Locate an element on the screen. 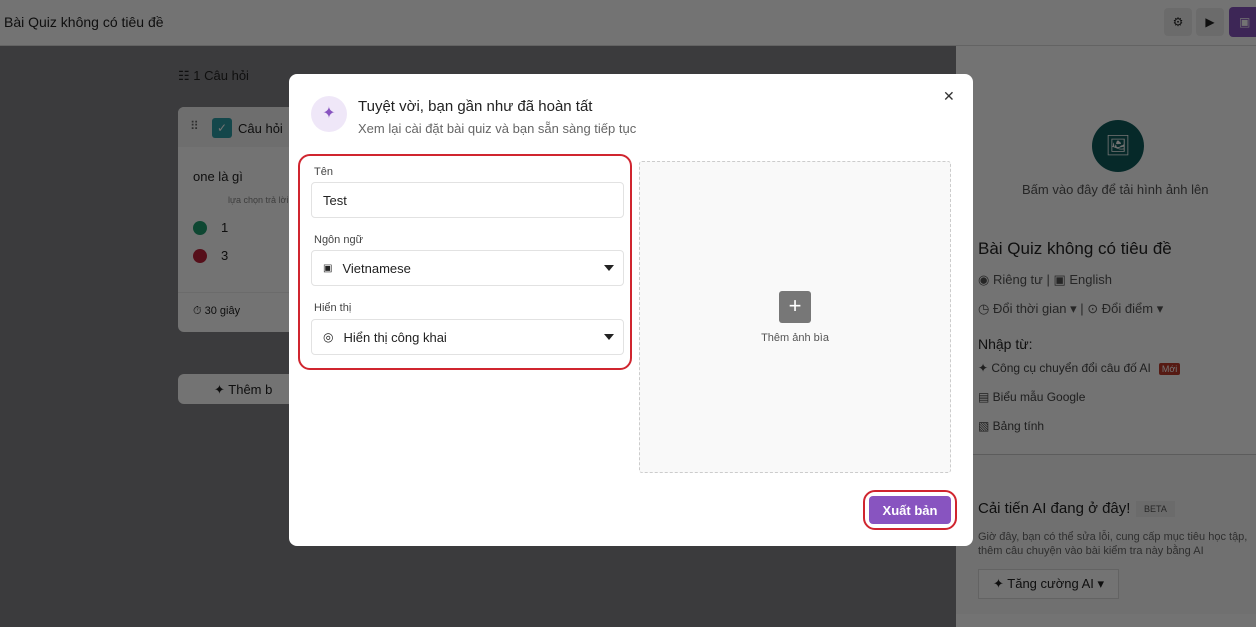  gear-icon: ⚙ is located at coordinates (1178, 22).